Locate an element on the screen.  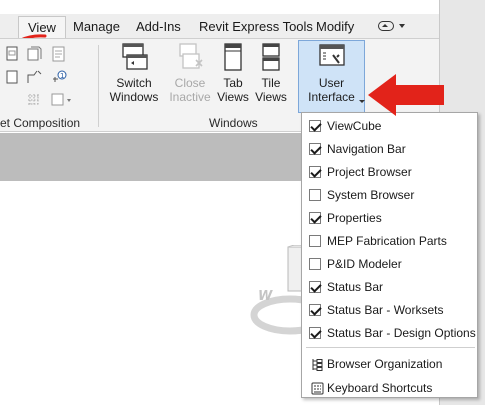
menu-item-viewcube: ViewCube is located at coordinates (389, 126).